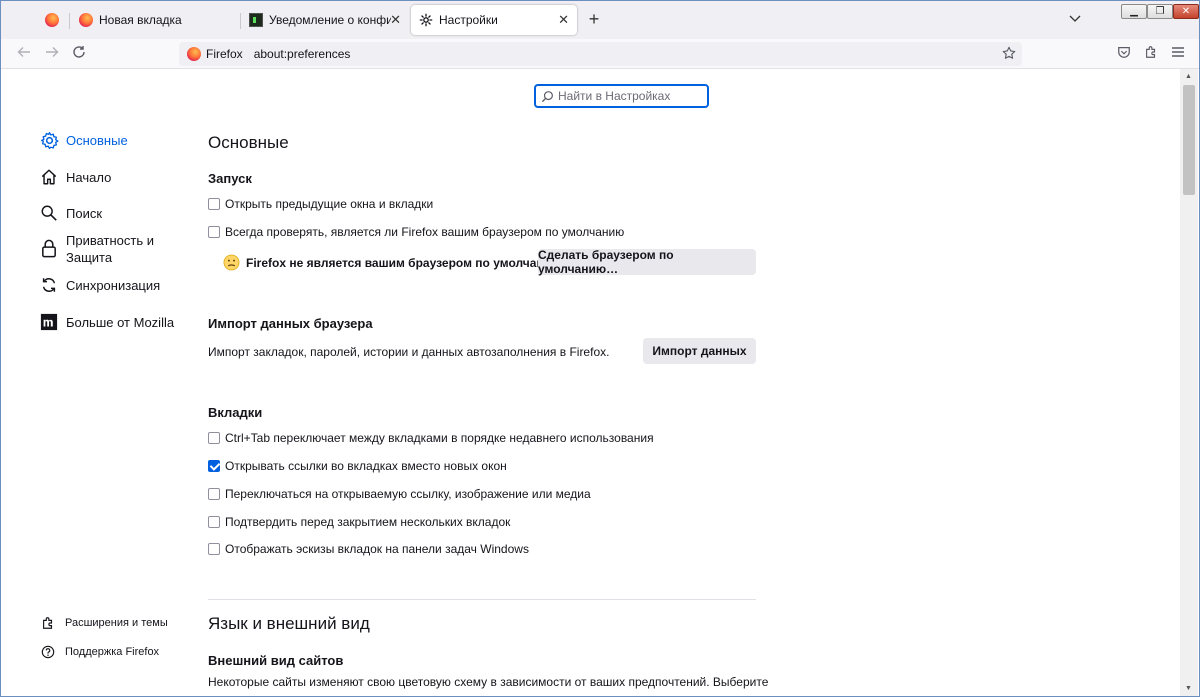  I want to click on sad-face-icon, so click(231, 262).